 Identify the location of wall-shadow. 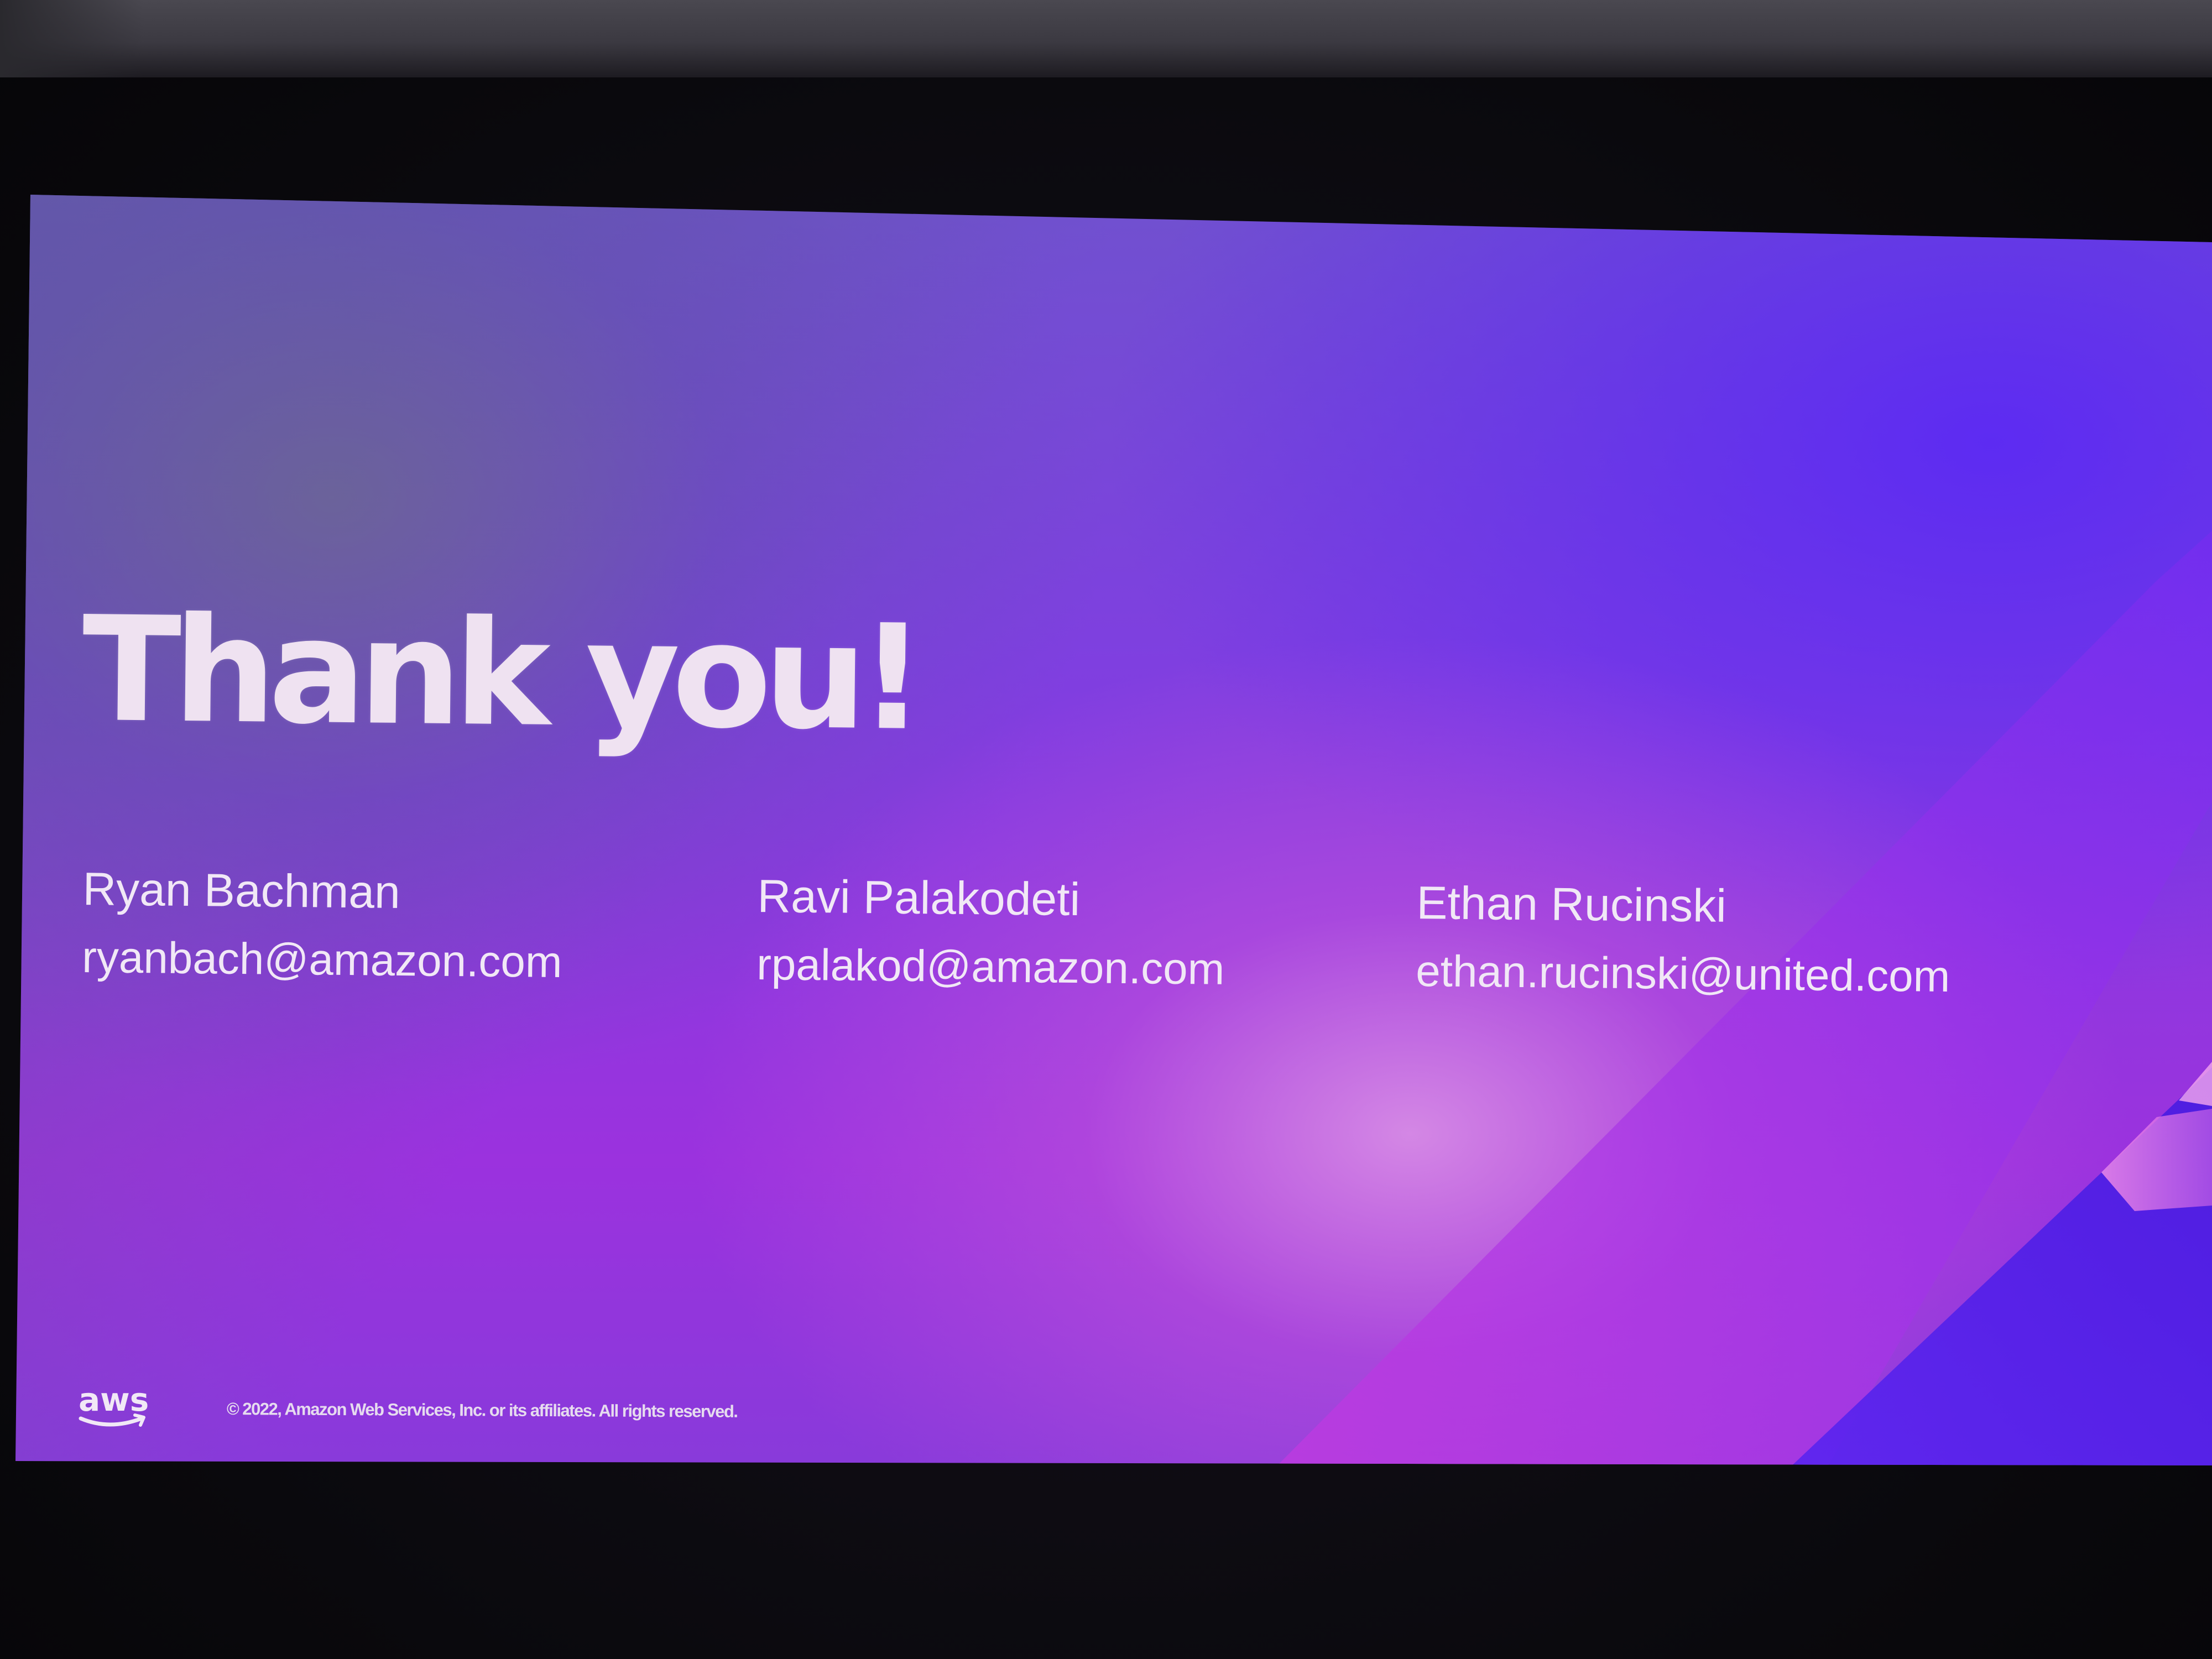
(72, 39).